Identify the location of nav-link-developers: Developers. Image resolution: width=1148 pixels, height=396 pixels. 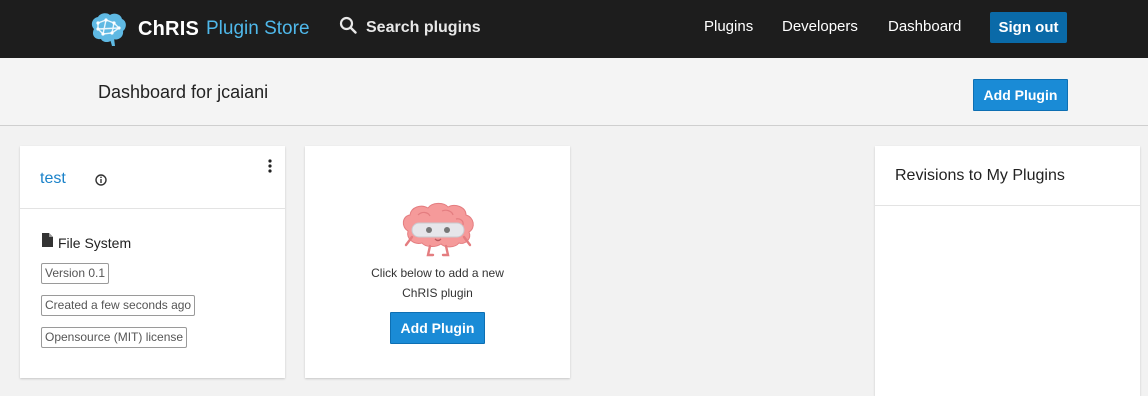
(820, 26).